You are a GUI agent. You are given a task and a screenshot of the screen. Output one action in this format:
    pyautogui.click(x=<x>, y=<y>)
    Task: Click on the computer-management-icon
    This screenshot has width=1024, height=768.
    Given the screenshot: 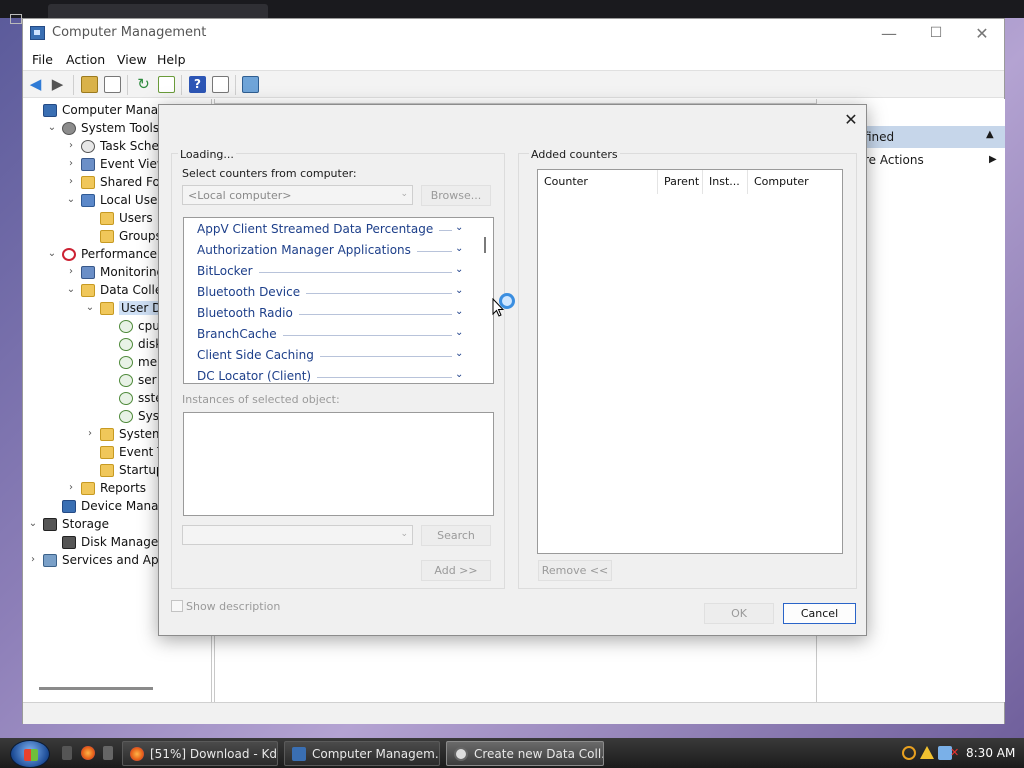 What is the action you would take?
    pyautogui.click(x=37, y=33)
    